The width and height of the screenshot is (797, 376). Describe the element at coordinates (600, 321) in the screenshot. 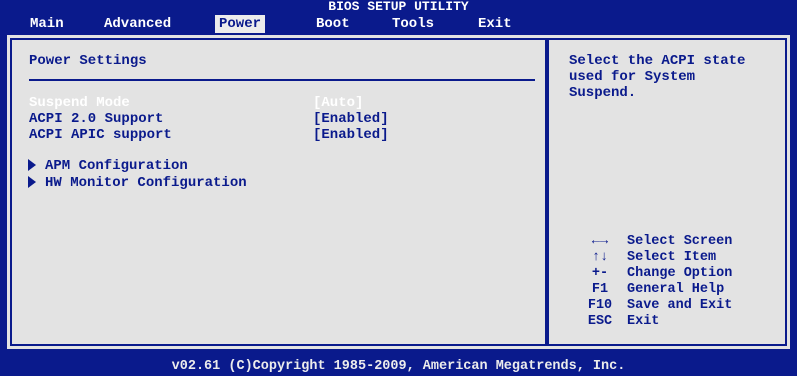

I see `key-esc: ESC` at that location.